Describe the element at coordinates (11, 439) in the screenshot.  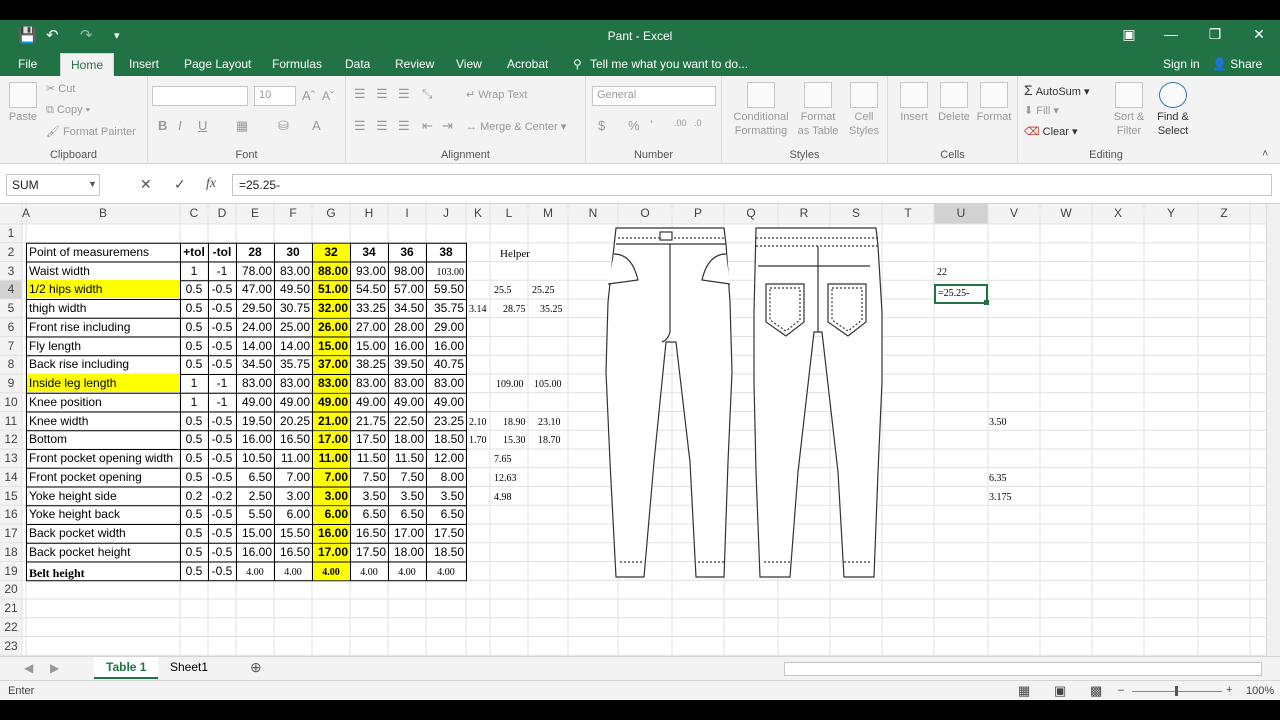
I see `row-header: 12` at that location.